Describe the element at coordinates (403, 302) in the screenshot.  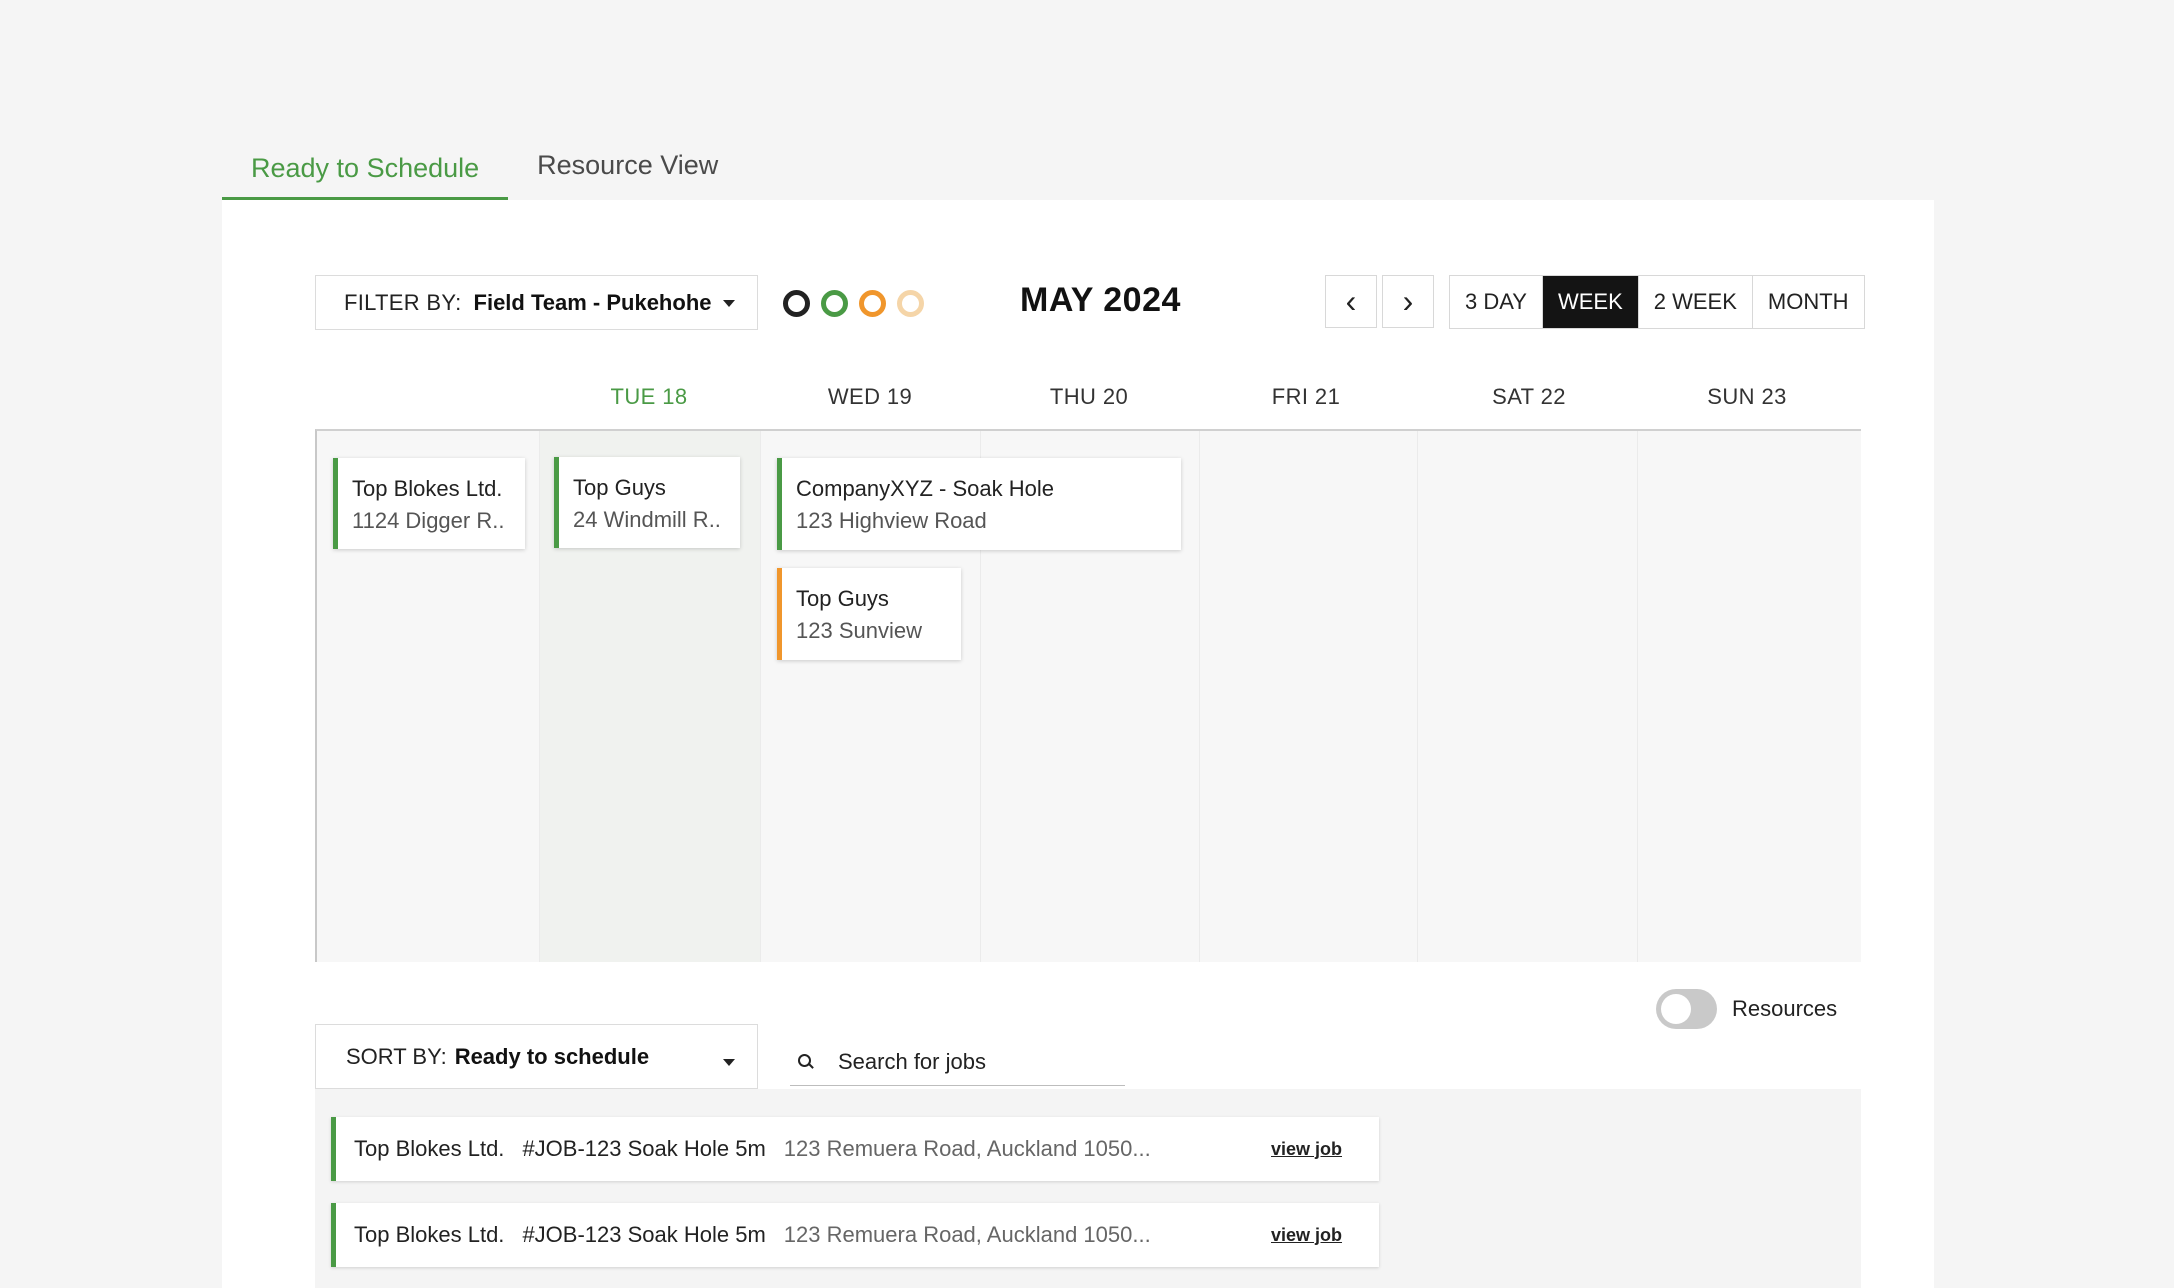
I see `filter-label: FILTER BY:` at that location.